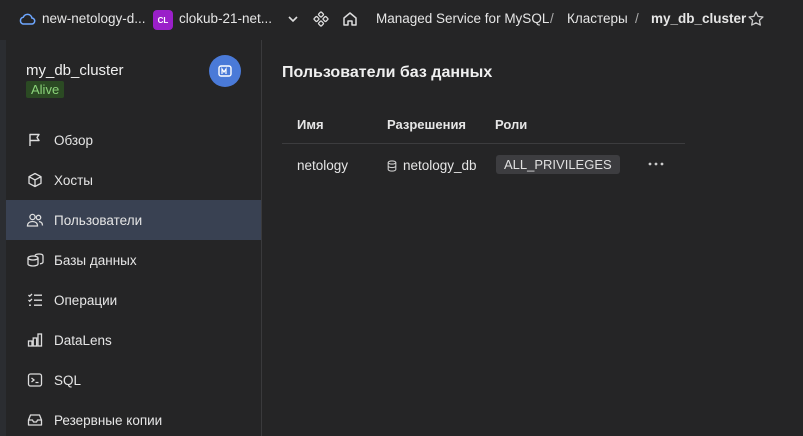 This screenshot has height=436, width=803. I want to click on folder-badge: CL, so click(163, 20).